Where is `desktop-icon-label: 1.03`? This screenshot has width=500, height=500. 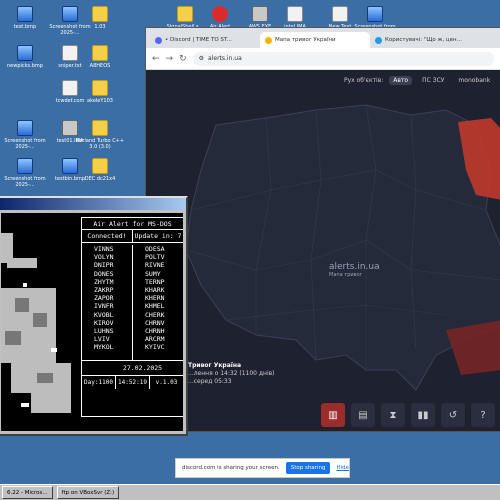
desktop-icon-label: 1.03 is located at coordinates (100, 27).